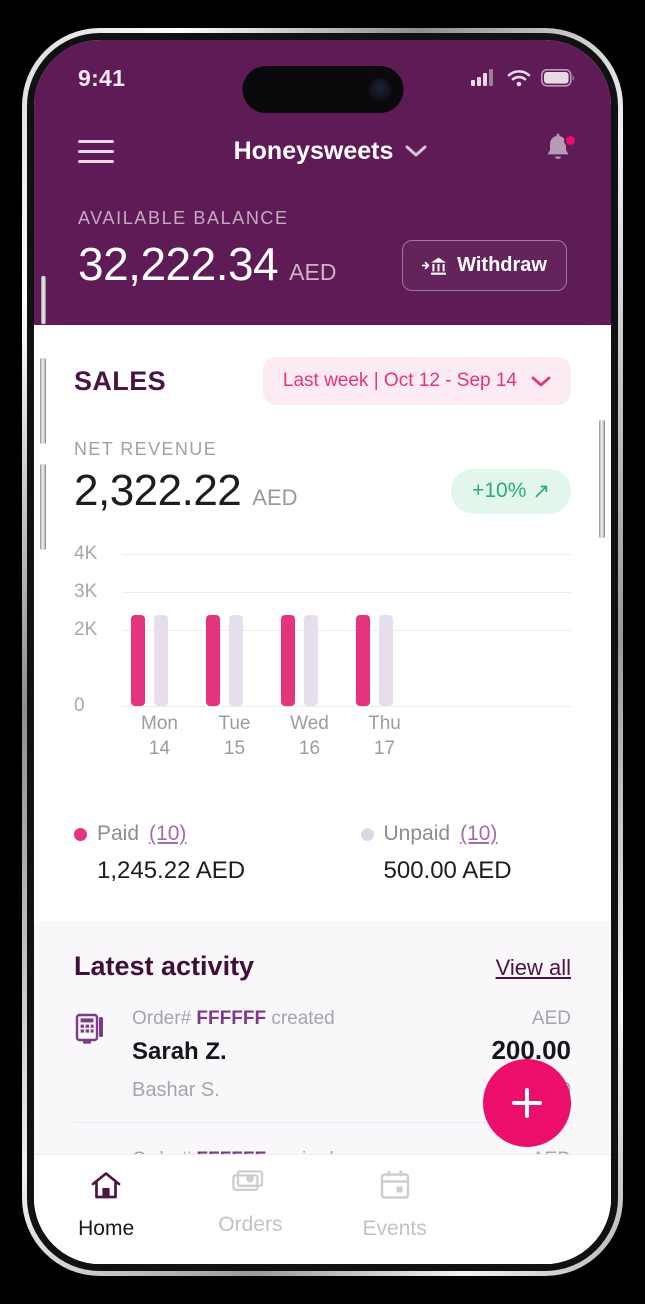  Describe the element at coordinates (118, 833) in the screenshot. I see `legend-paid-label: Paid` at that location.